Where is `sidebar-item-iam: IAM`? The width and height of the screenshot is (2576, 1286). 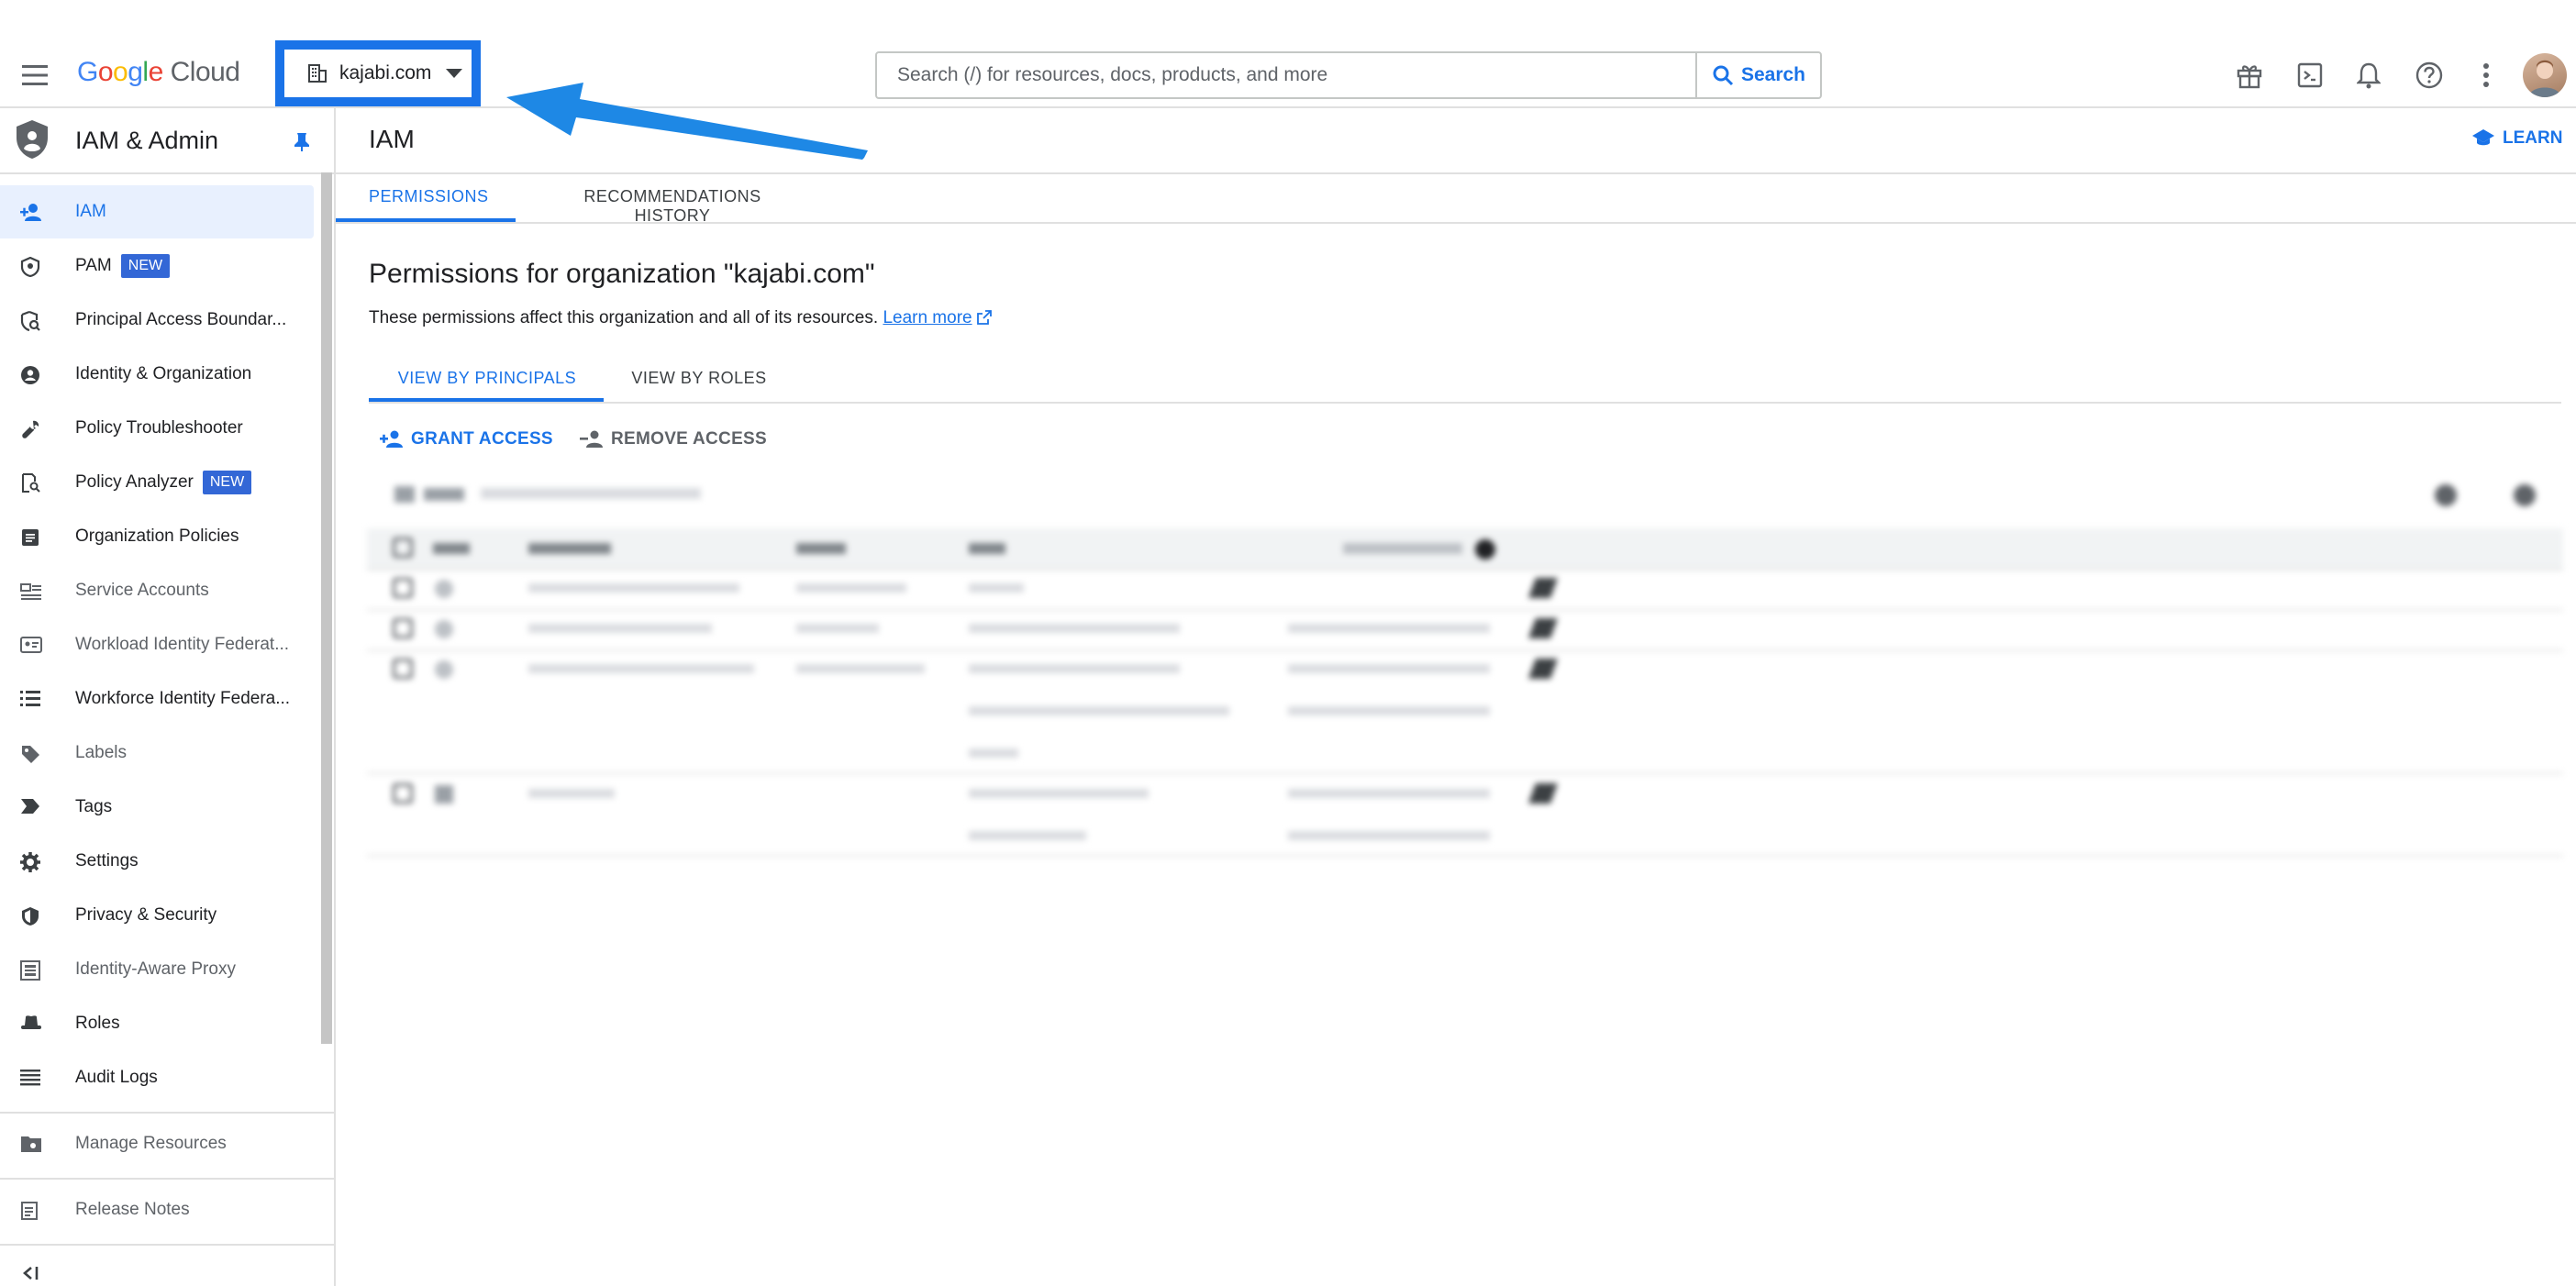 sidebar-item-iam: IAM is located at coordinates (157, 212).